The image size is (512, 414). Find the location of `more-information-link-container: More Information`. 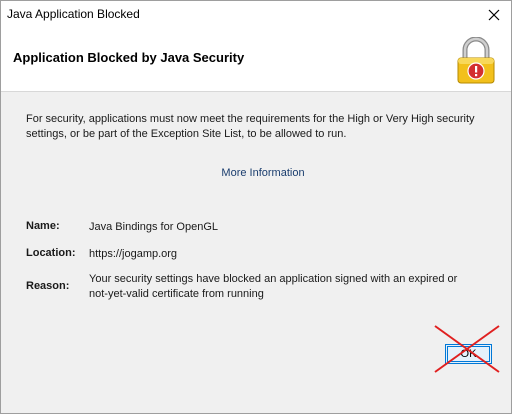

more-information-link-container: More Information is located at coordinates (256, 173).